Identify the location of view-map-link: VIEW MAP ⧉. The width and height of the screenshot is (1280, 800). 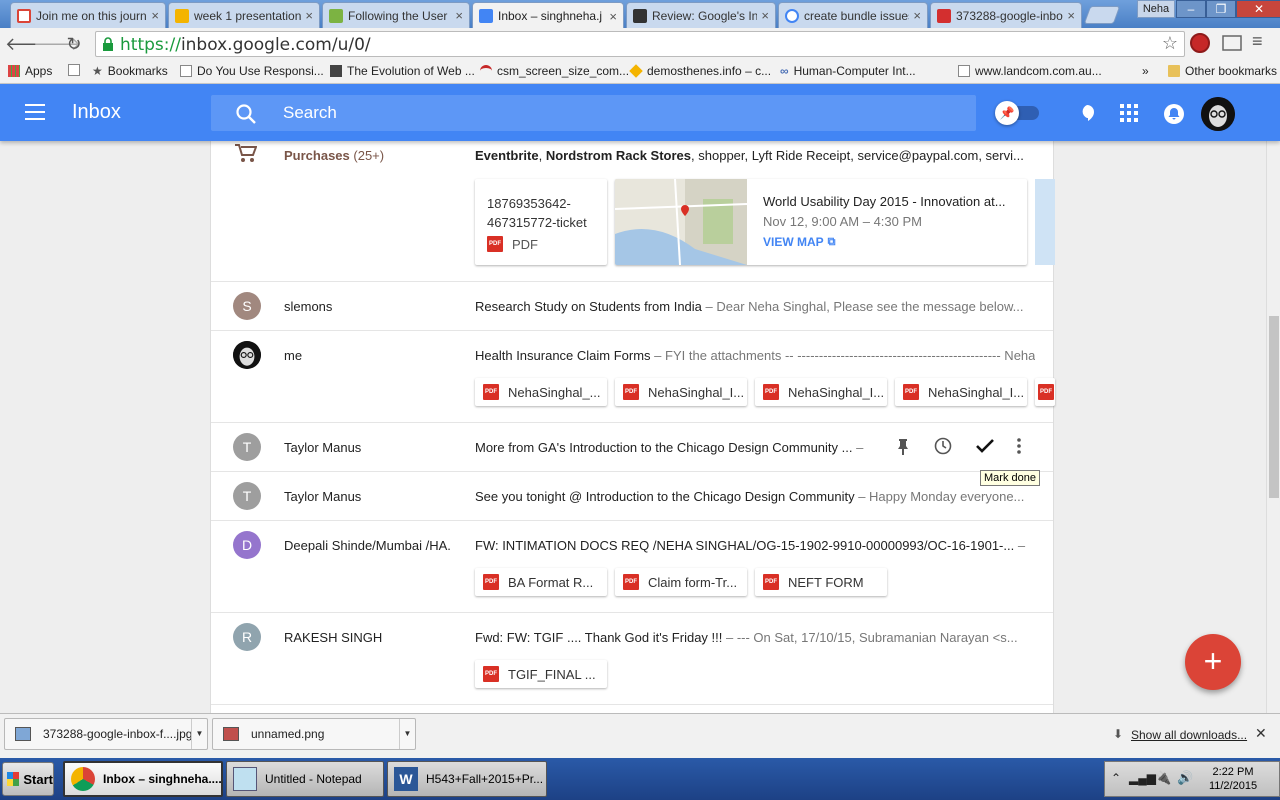
(799, 242).